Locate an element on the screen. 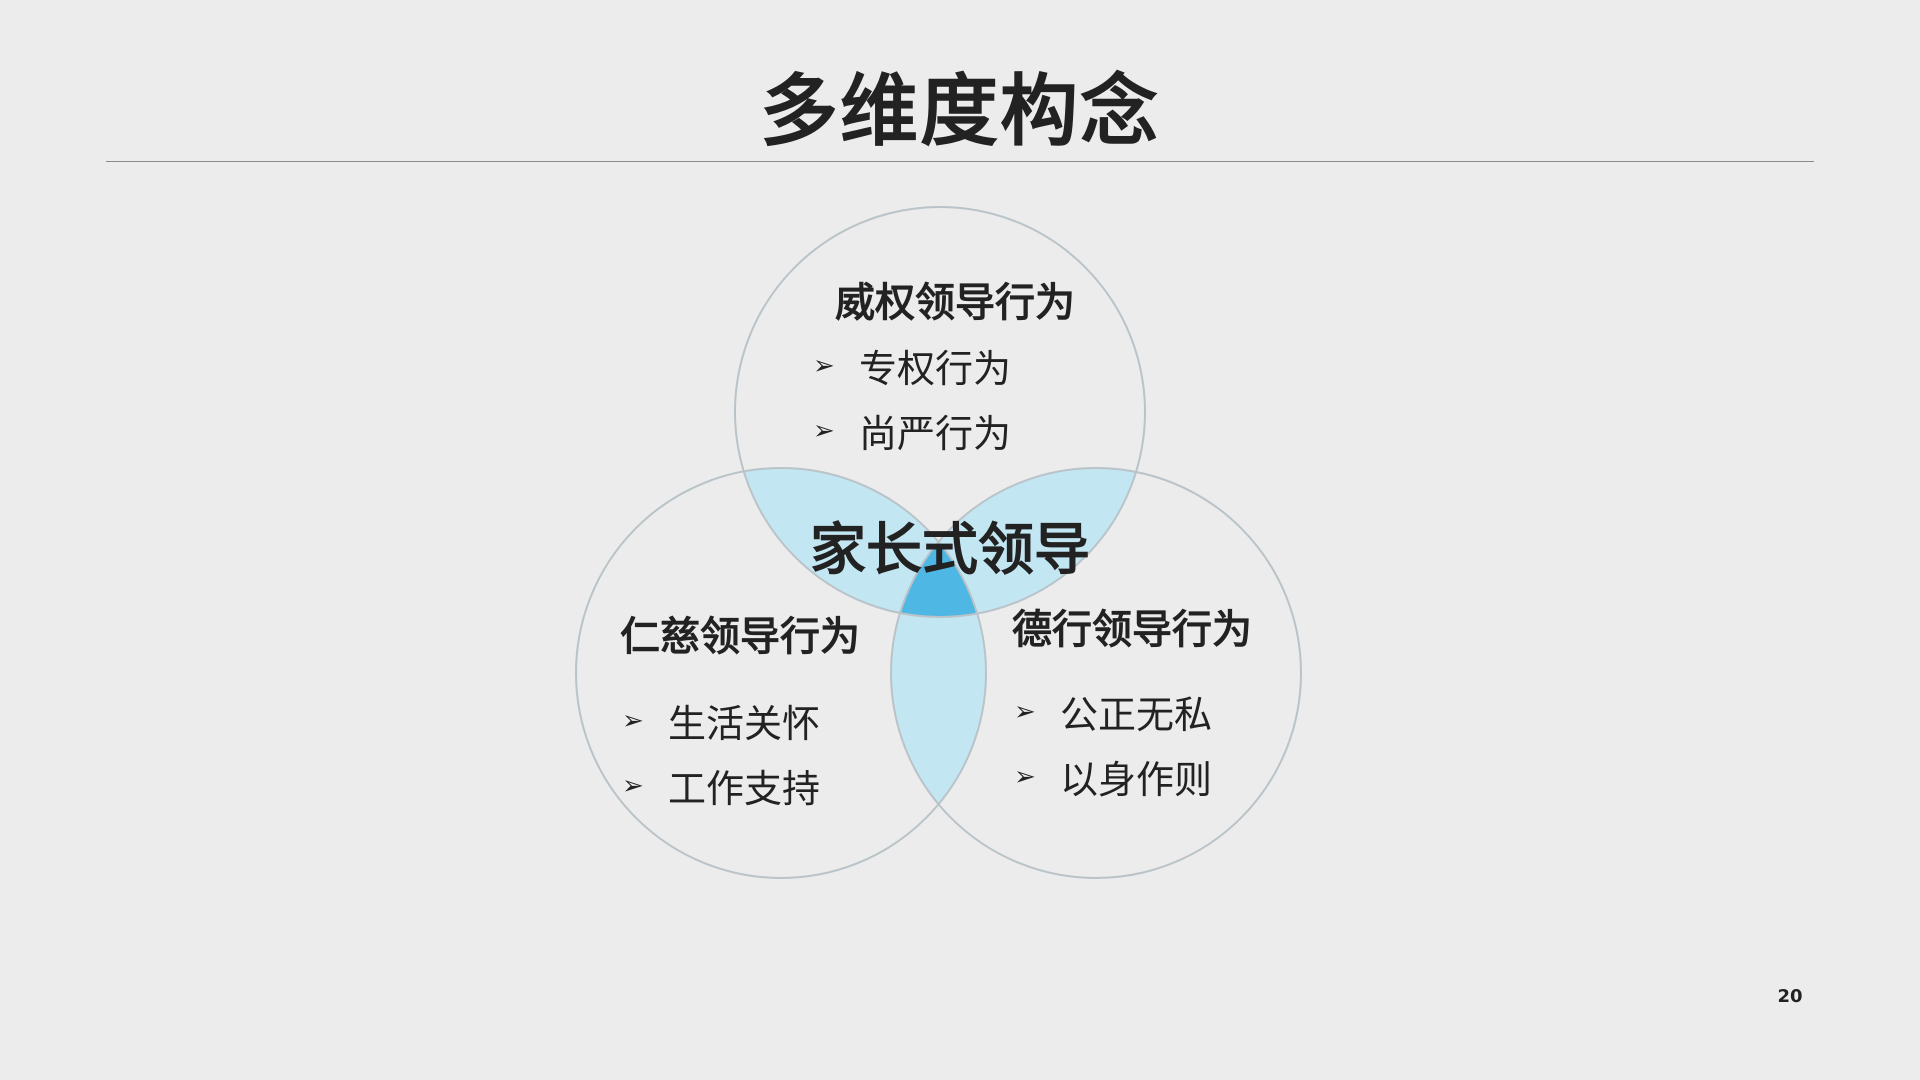 This screenshot has width=1920, height=1080. heading-authoritarian: 威权领导行为 is located at coordinates (955, 303).